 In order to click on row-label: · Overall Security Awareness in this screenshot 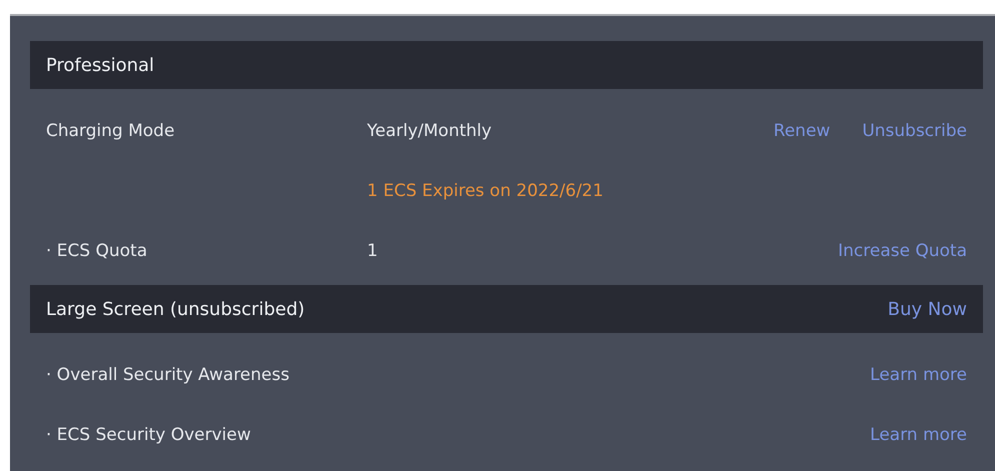, I will do `click(168, 375)`.